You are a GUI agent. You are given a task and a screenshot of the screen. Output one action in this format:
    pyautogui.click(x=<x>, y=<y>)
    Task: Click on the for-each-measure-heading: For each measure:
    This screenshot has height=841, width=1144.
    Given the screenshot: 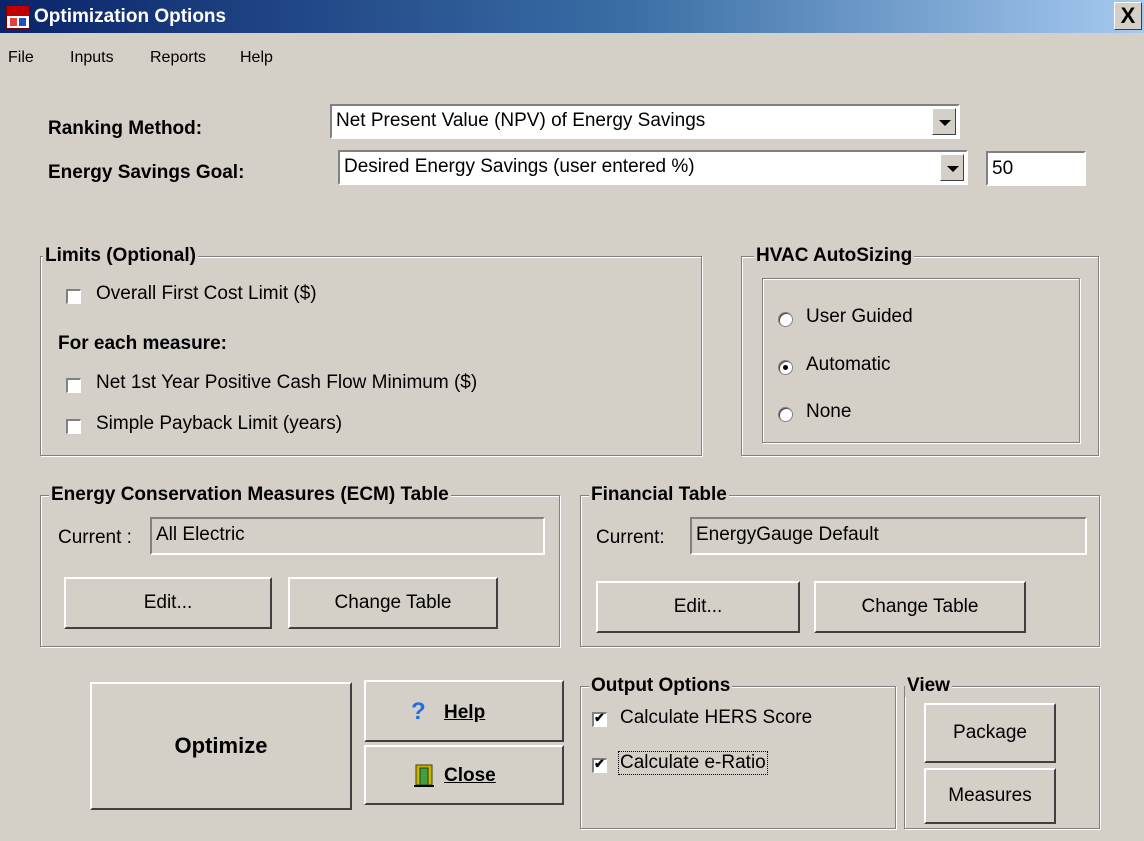 What is the action you would take?
    pyautogui.click(x=142, y=343)
    